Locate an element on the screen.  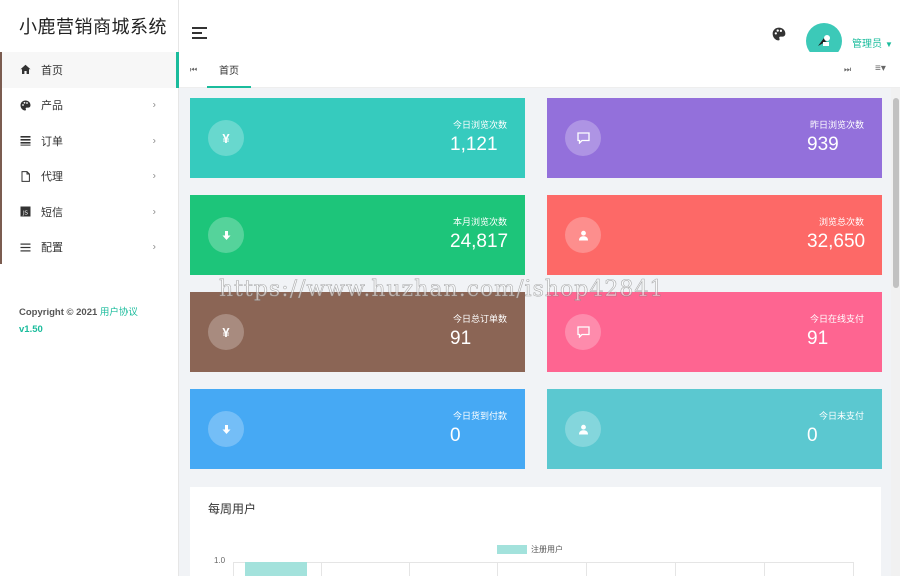
tabs-bar: ⏮ 首页 ⏭ ≡▾ is located at coordinates (539, 70).